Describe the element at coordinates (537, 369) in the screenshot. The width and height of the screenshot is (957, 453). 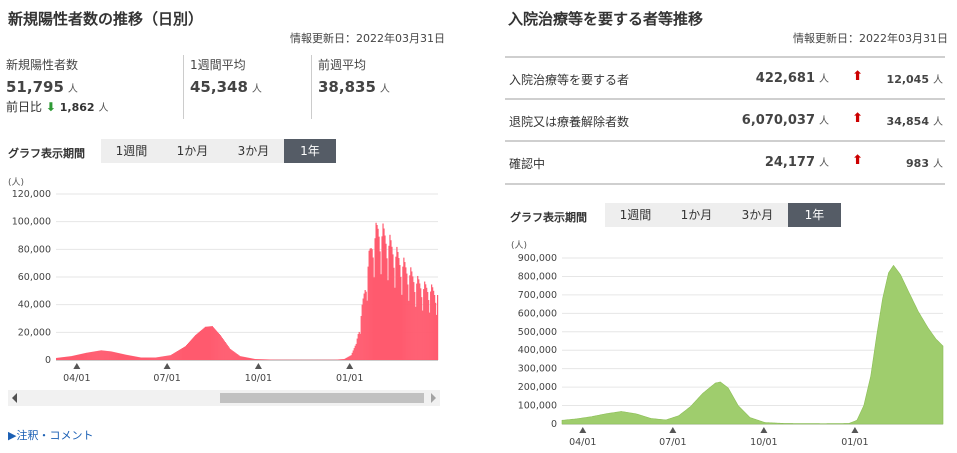
I see `y-tick-label: 300,000` at that location.